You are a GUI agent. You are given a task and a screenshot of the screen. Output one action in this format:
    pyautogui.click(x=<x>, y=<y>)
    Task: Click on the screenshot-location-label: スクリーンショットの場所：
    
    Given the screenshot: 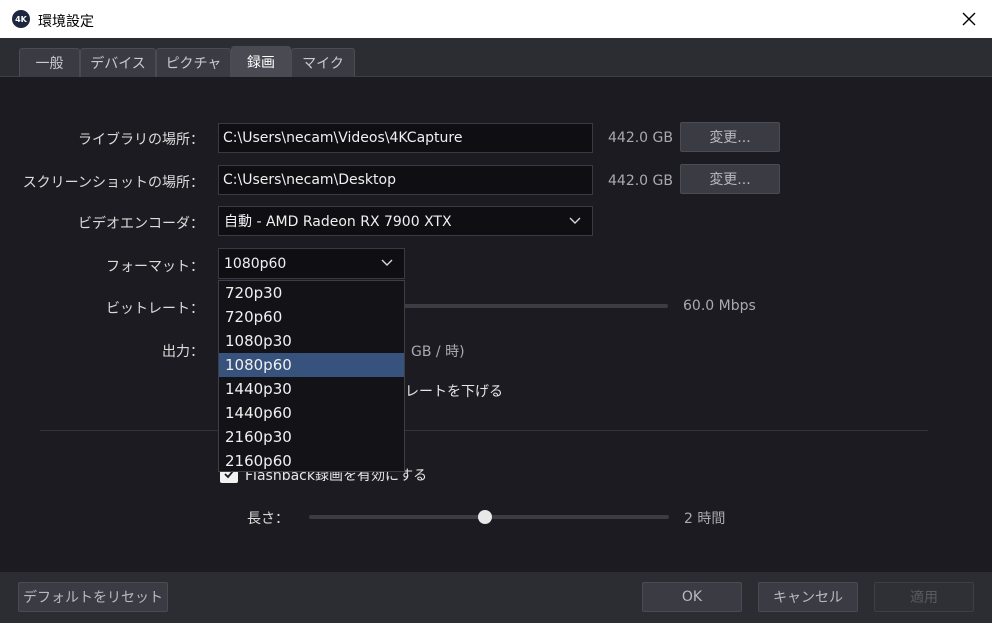 What is the action you would take?
    pyautogui.click(x=113, y=183)
    